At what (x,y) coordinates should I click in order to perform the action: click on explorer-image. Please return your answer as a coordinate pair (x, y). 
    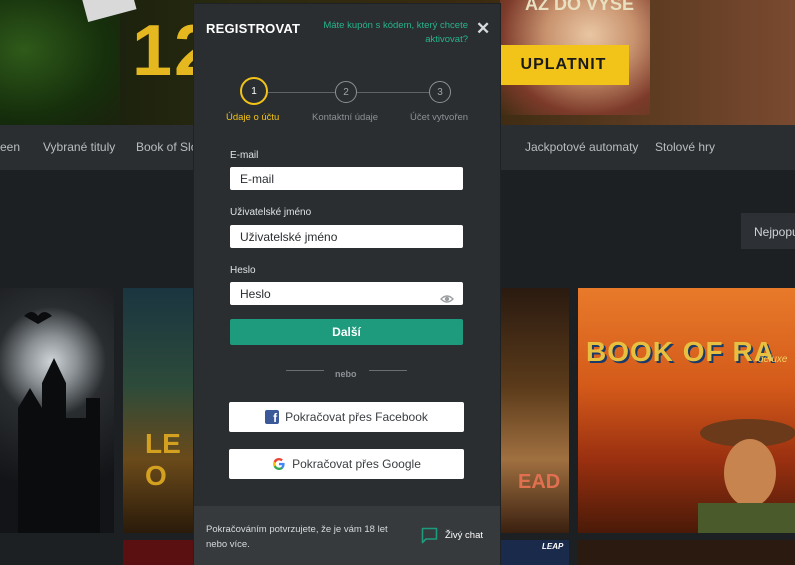
    Looking at the image, I should click on (746, 476).